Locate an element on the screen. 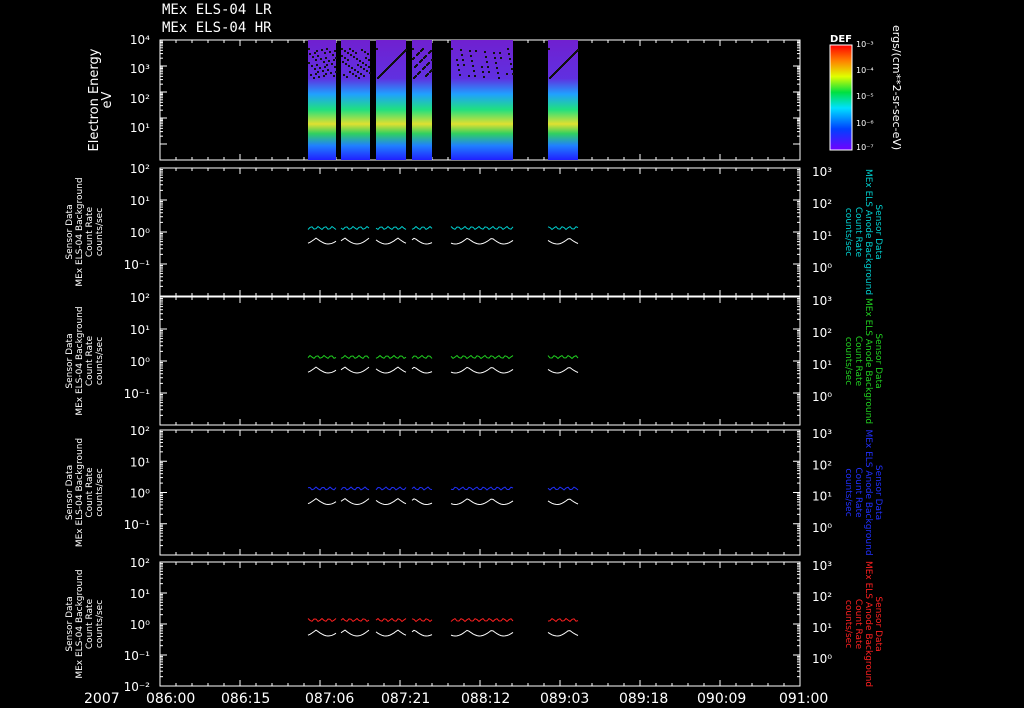 The width and height of the screenshot is (1024, 708). colorbar-tick-label: 10⁻⁴ is located at coordinates (865, 70).